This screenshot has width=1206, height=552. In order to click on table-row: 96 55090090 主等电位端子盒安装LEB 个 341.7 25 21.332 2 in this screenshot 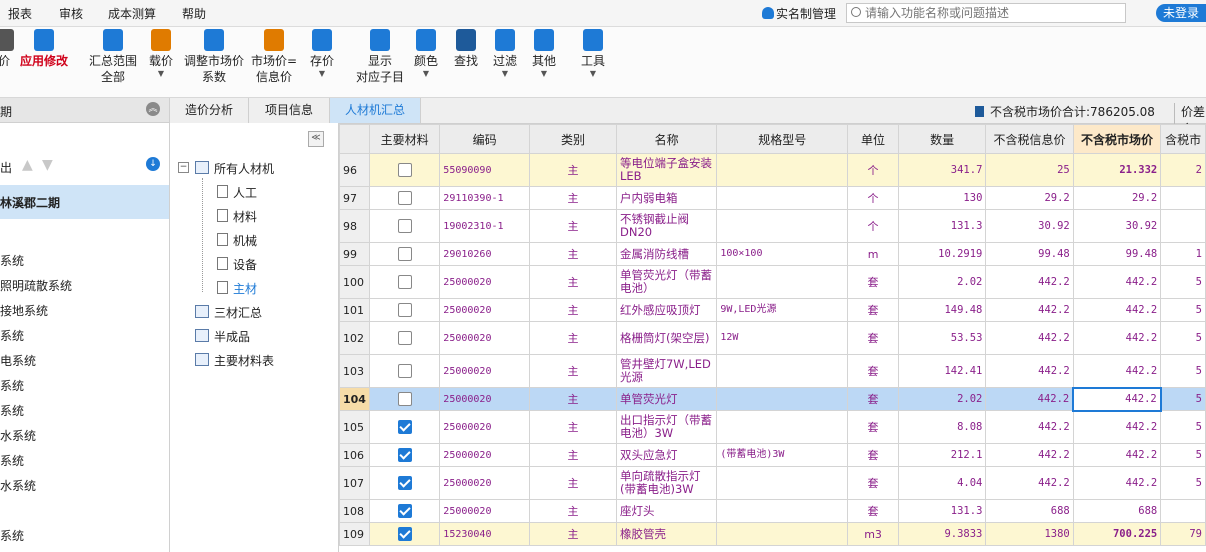, I will do `click(772, 170)`.